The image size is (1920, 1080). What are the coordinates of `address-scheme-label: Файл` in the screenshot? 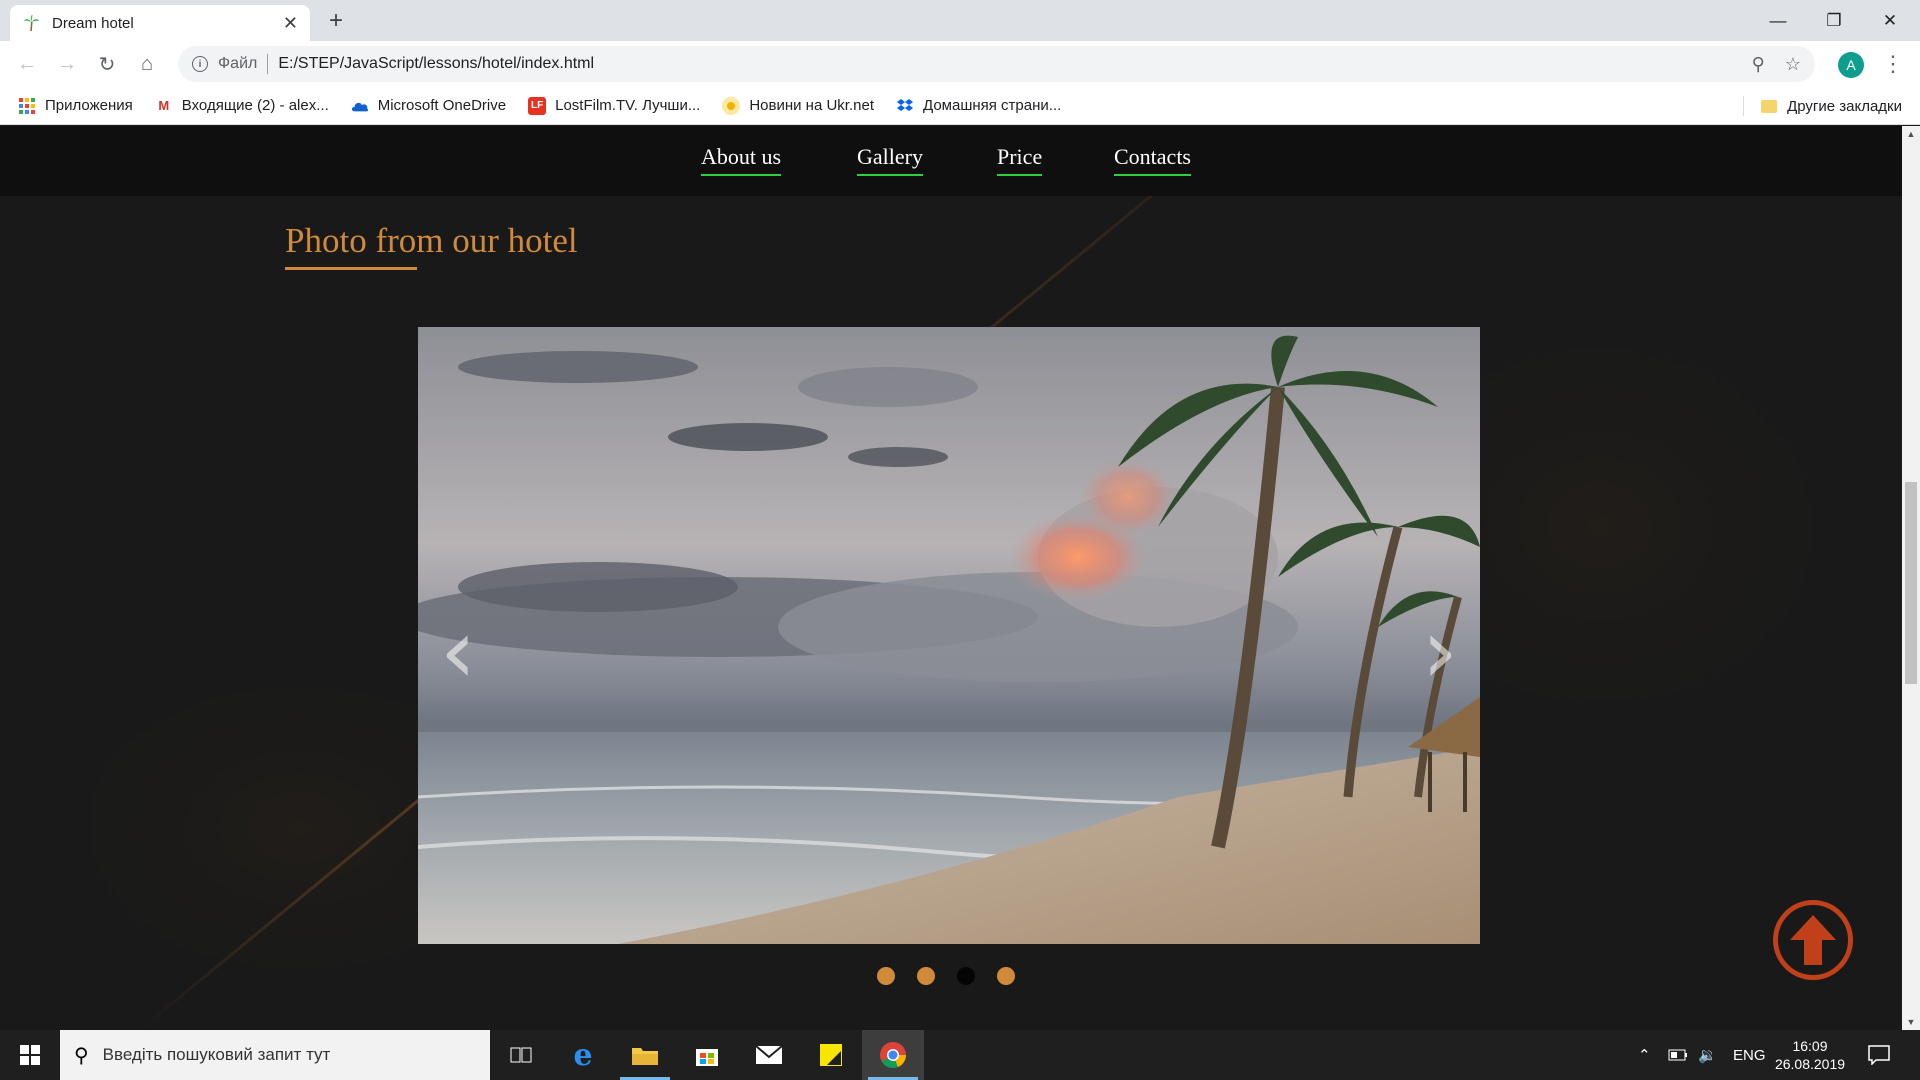 It's located at (238, 63).